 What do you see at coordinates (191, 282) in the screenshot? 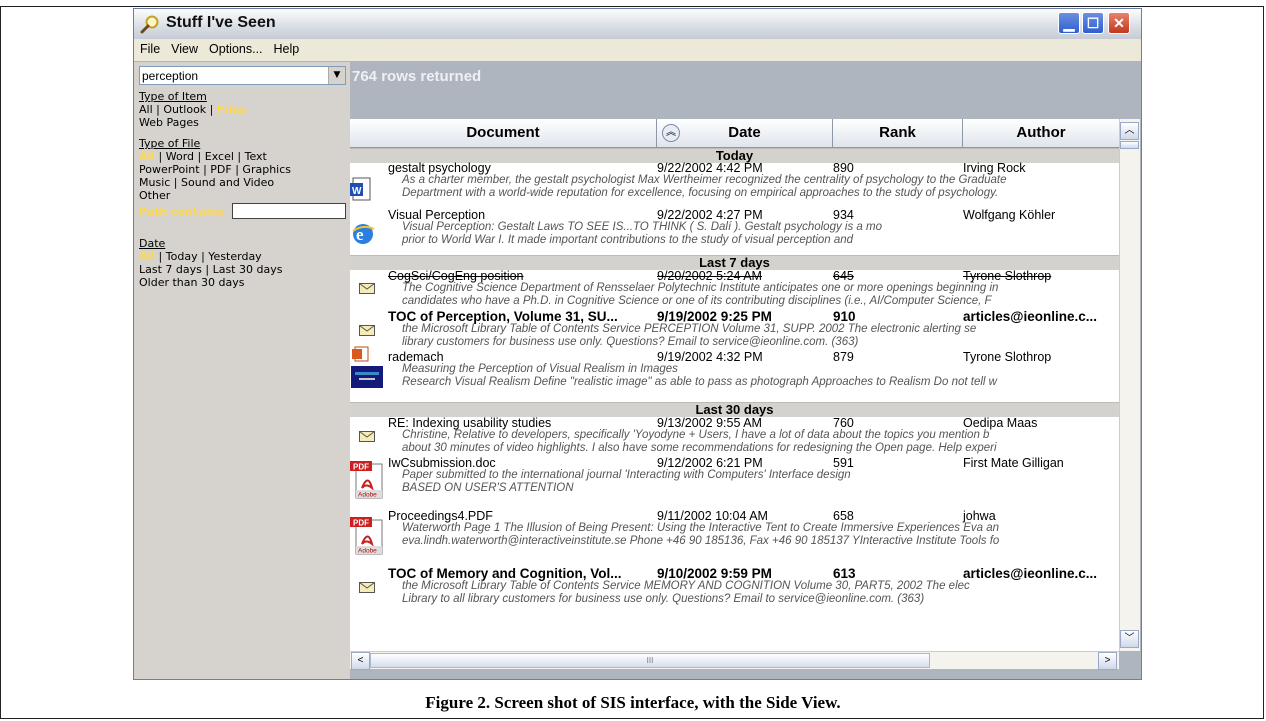
I see `filter-date-older: Older than 30 days` at bounding box center [191, 282].